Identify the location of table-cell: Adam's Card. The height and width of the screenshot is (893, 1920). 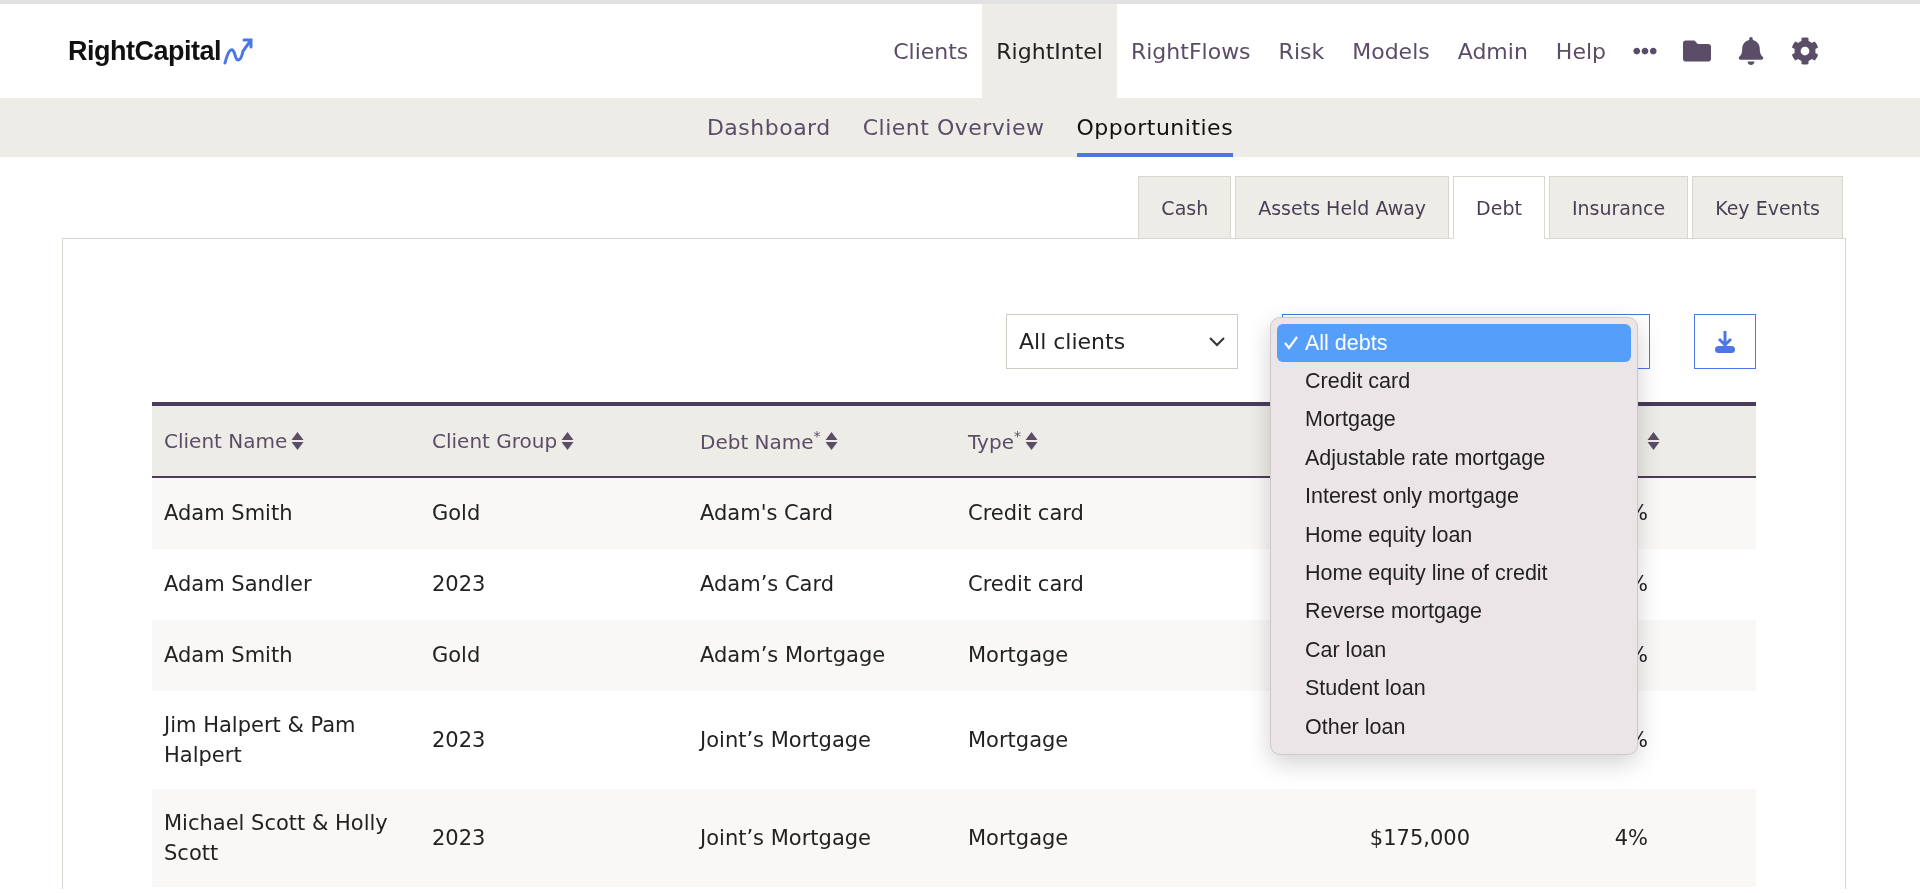
(767, 513).